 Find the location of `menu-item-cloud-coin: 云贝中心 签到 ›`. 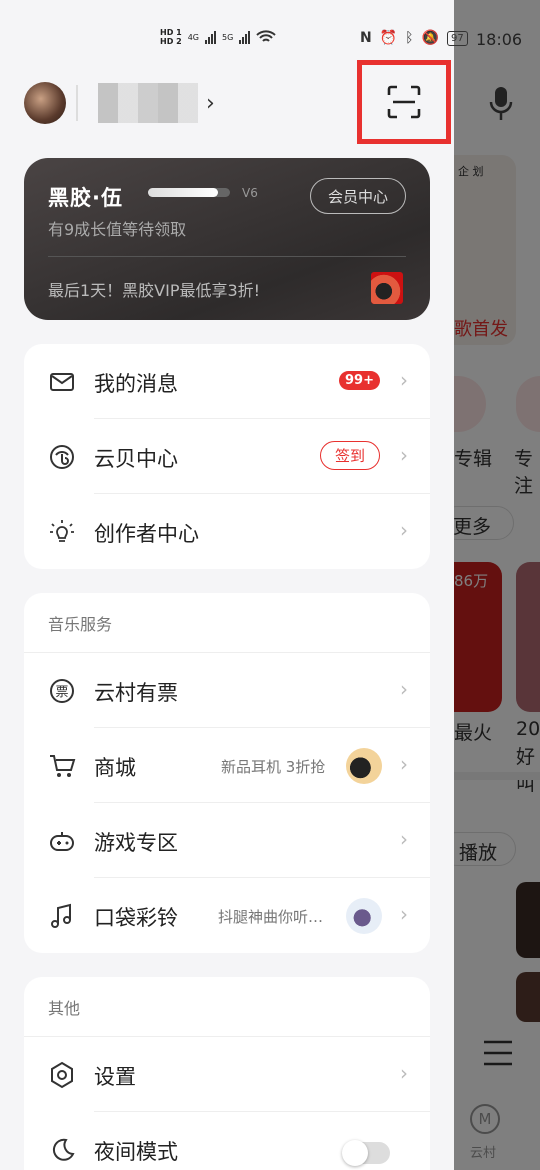

menu-item-cloud-coin: 云贝中心 签到 › is located at coordinates (227, 456).